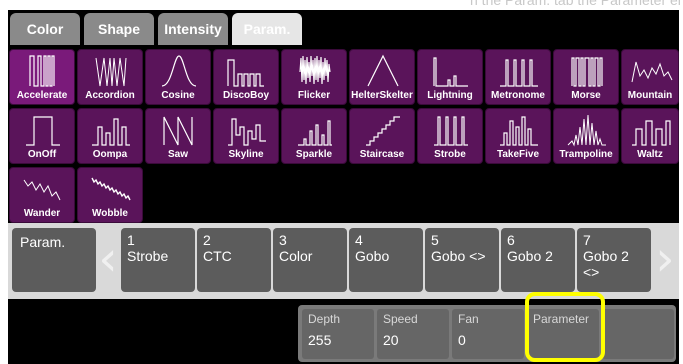  I want to click on tab-bar: Color Shape Intensity Param., so click(343, 27).